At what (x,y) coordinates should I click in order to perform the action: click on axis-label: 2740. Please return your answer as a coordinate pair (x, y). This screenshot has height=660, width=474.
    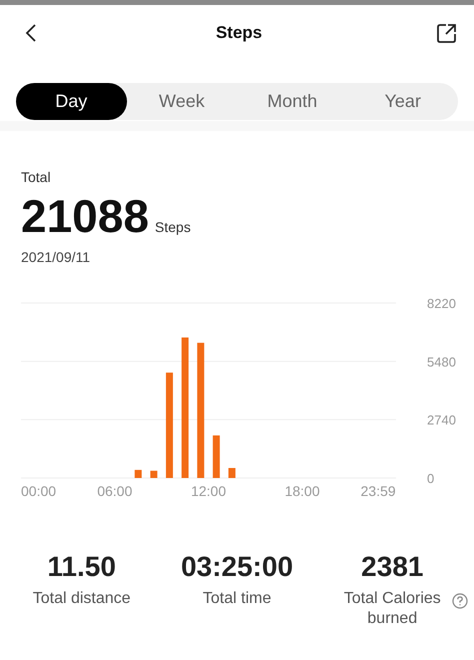
    Looking at the image, I should click on (441, 420).